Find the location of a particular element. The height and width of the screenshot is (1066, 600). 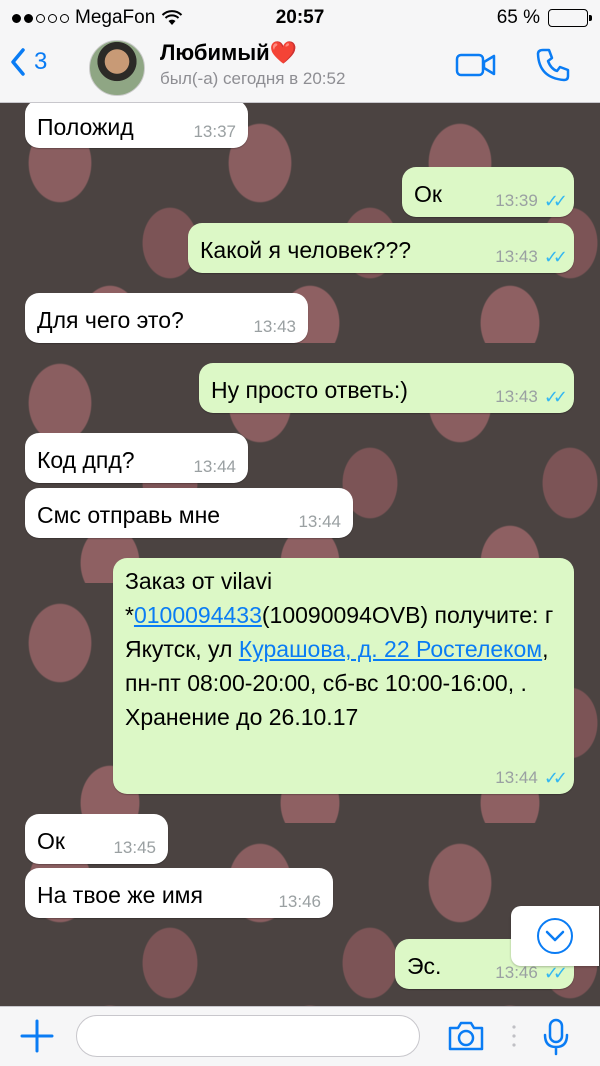

chevron-down-circle-icon is located at coordinates (555, 936).